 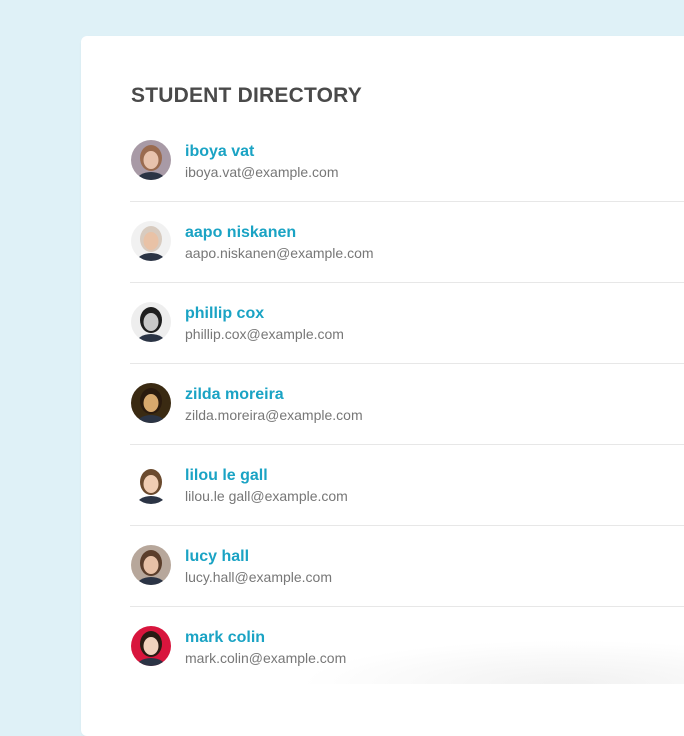 What do you see at coordinates (407, 161) in the screenshot?
I see `list-item: iboya vat iboya.vat@example.com` at bounding box center [407, 161].